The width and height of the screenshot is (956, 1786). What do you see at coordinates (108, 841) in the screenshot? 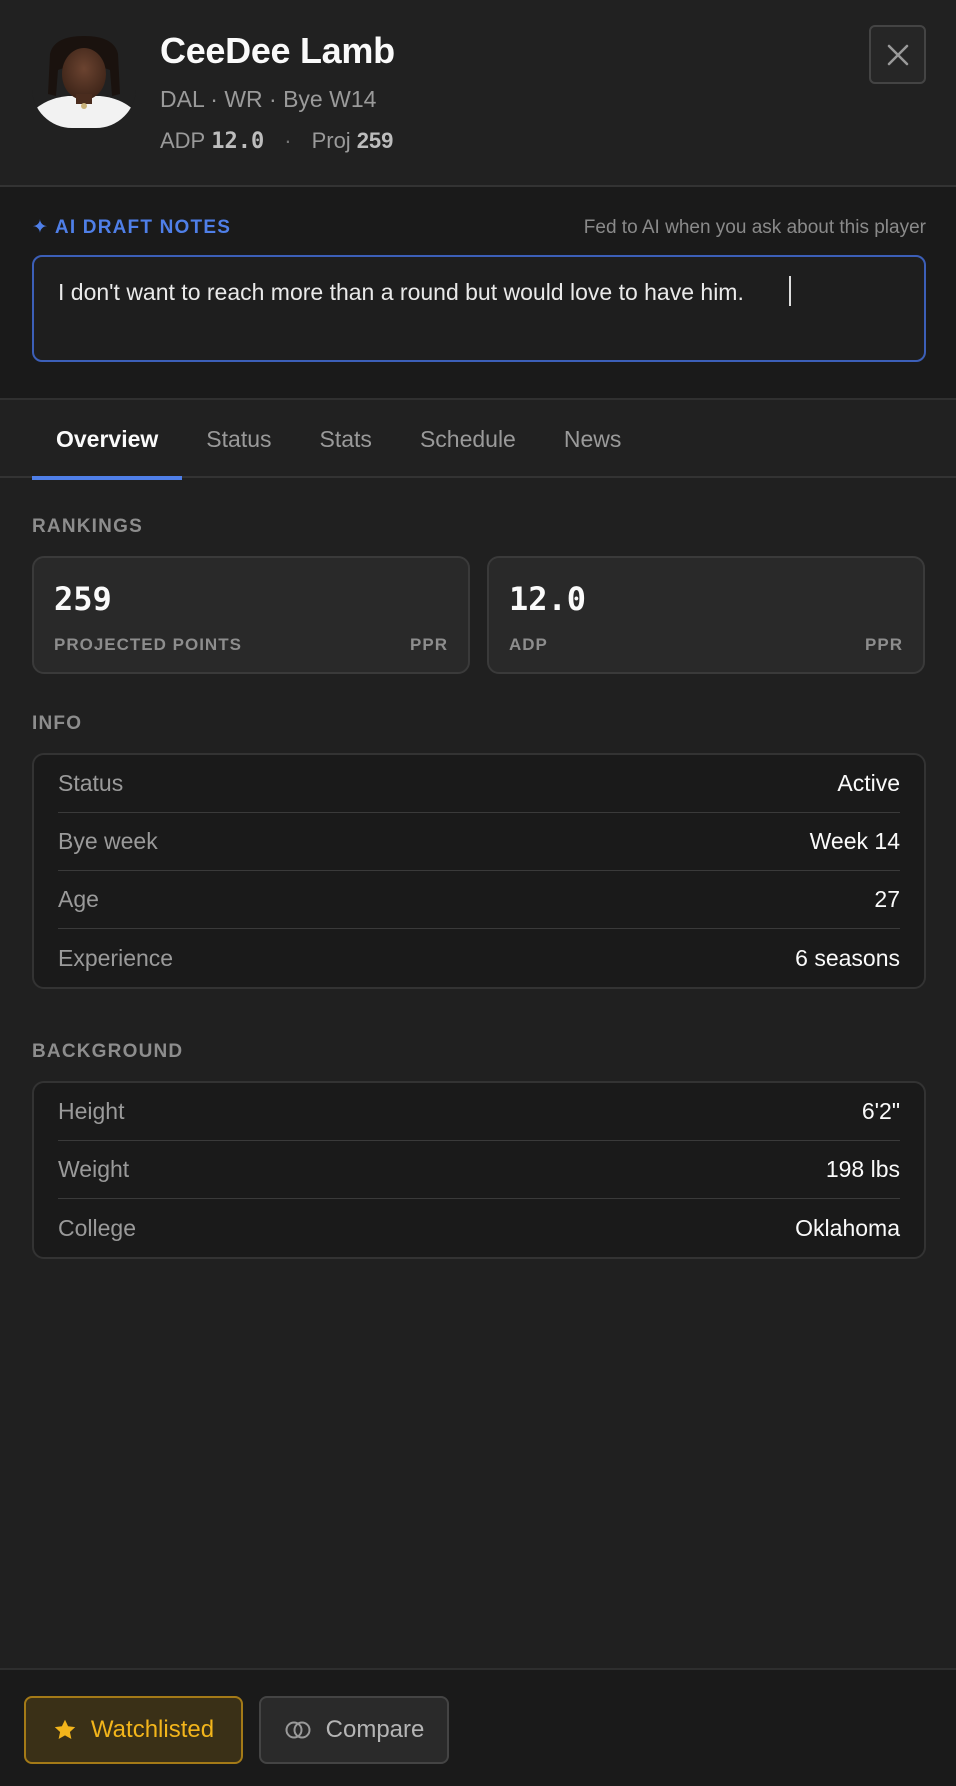
I see `info-key: Bye week` at bounding box center [108, 841].